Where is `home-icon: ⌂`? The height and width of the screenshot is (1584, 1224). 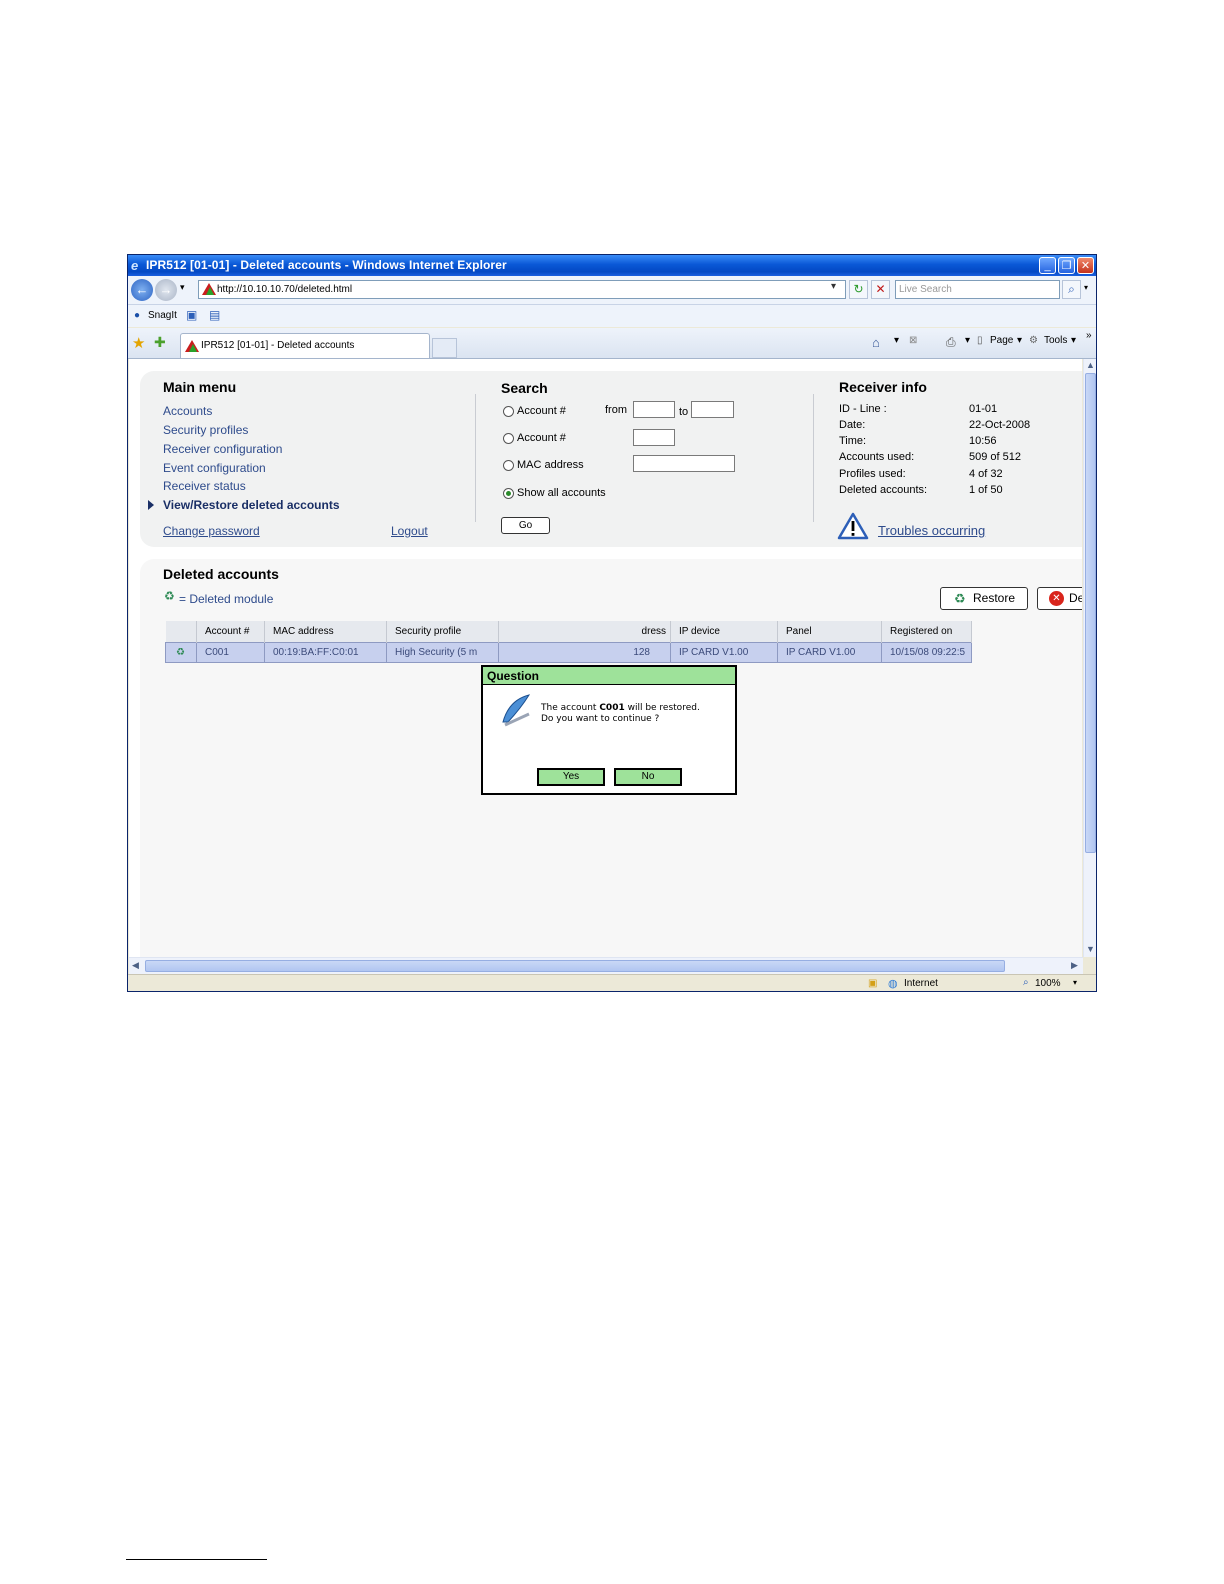
home-icon: ⌂ is located at coordinates (876, 342).